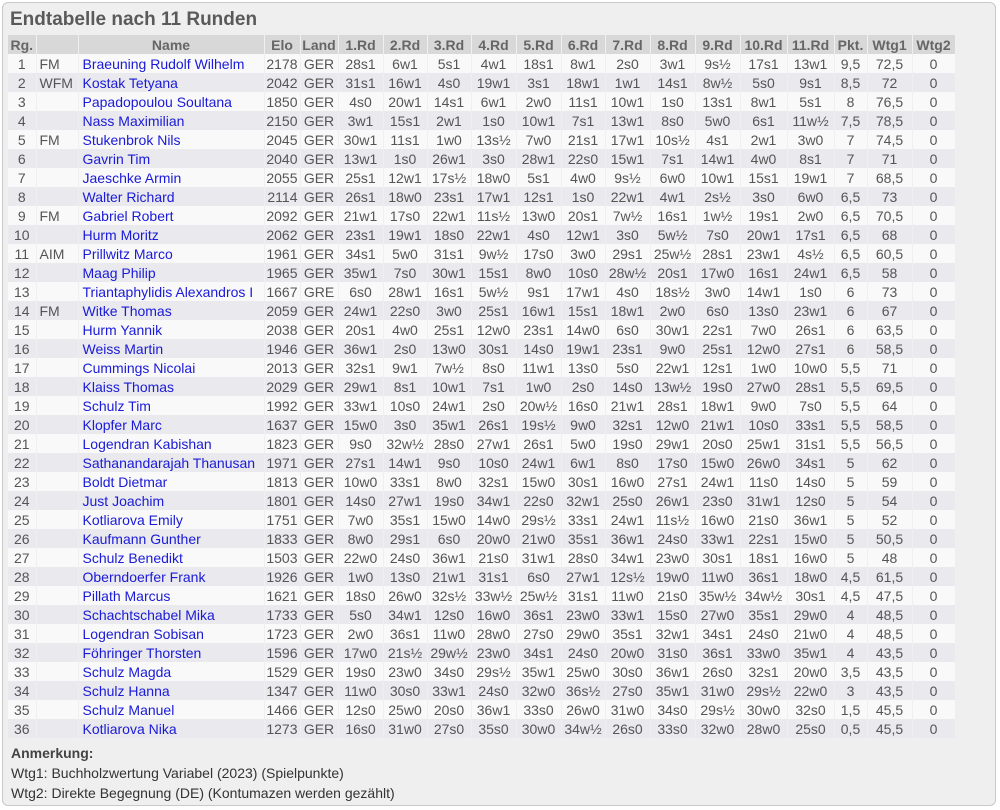  Describe the element at coordinates (171, 557) in the screenshot. I see `player-name-link: Schulz Benedikt` at that location.